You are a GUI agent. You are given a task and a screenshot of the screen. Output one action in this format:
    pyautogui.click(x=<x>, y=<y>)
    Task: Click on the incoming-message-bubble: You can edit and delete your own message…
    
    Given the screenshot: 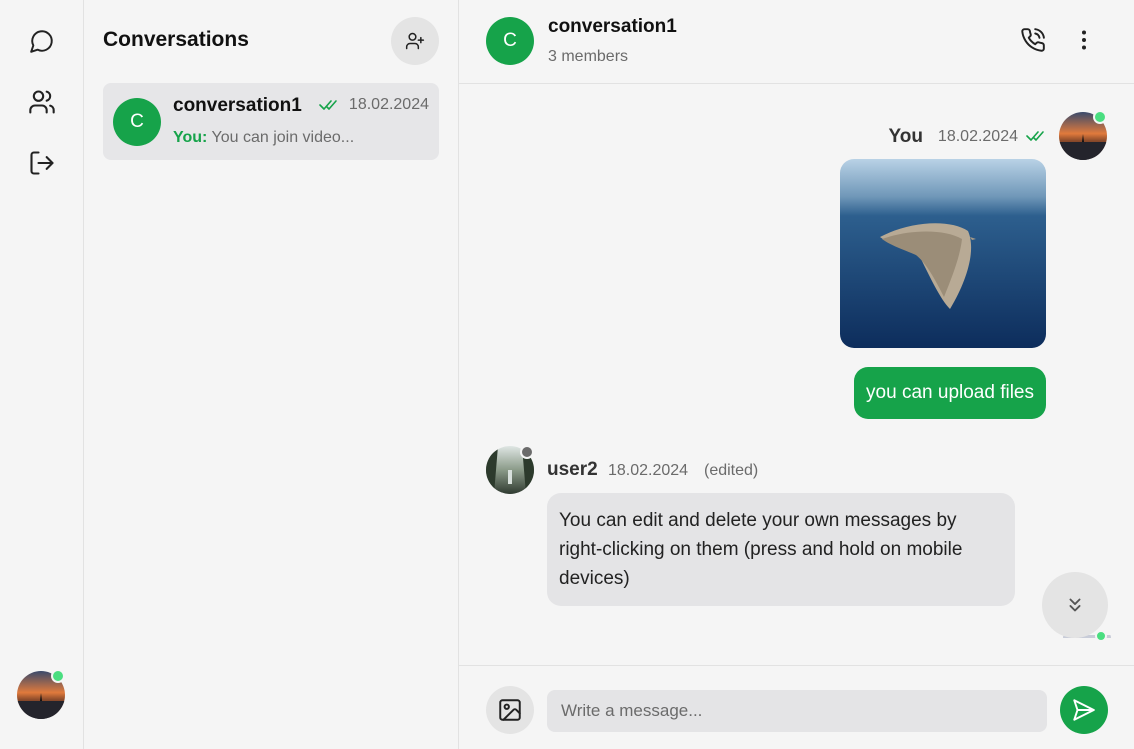 What is the action you would take?
    pyautogui.click(x=781, y=549)
    